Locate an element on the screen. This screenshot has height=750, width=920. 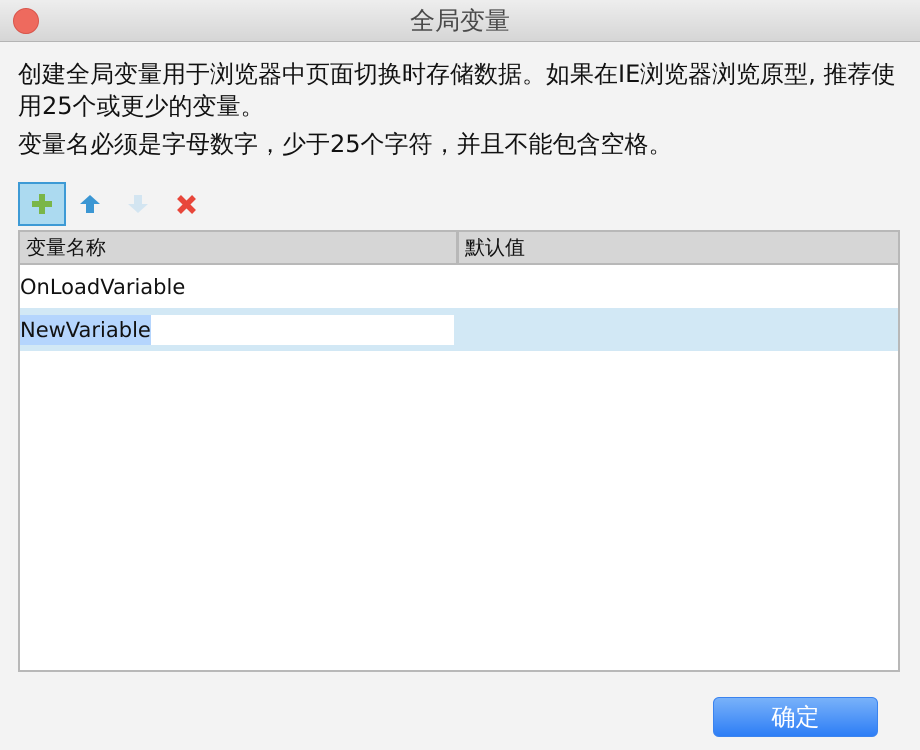
column-header: 变量名称 is located at coordinates (238, 247).